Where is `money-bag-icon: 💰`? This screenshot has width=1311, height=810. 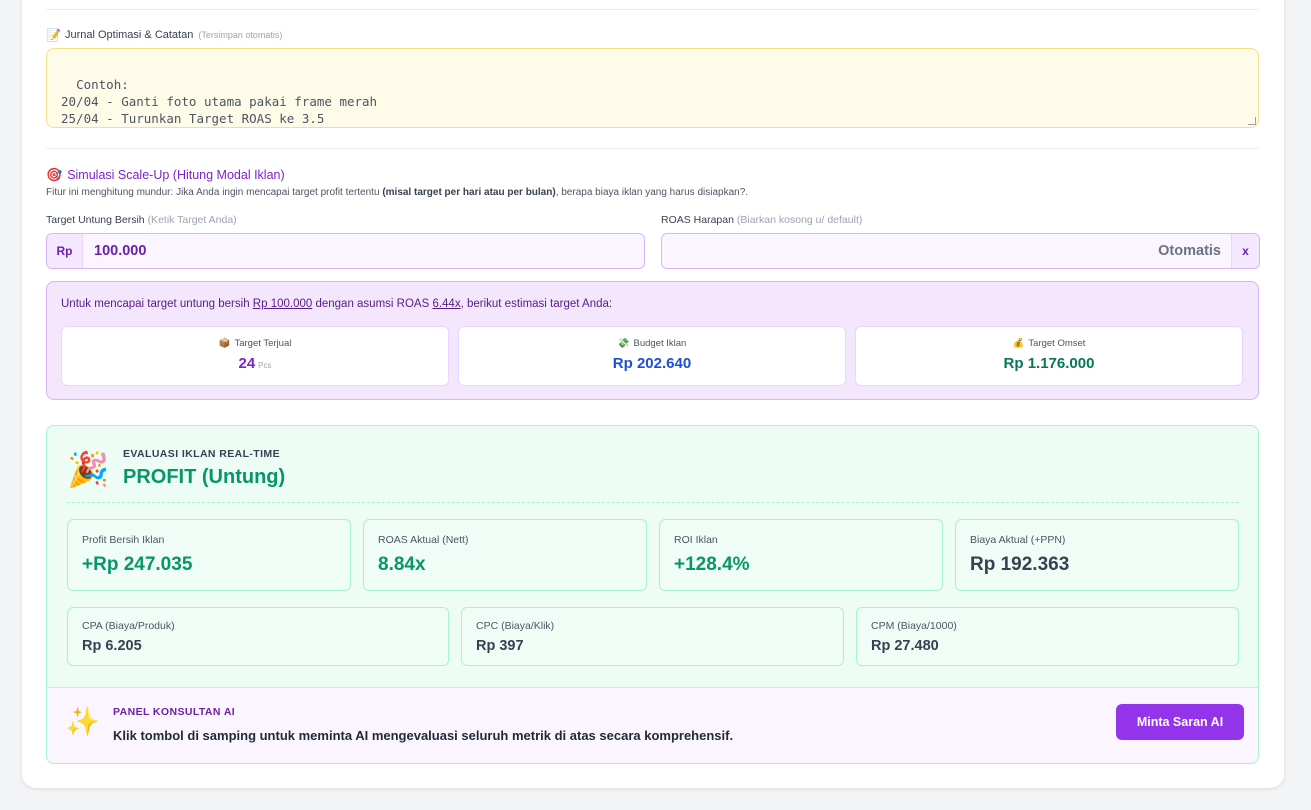
money-bag-icon: 💰 is located at coordinates (1018, 343).